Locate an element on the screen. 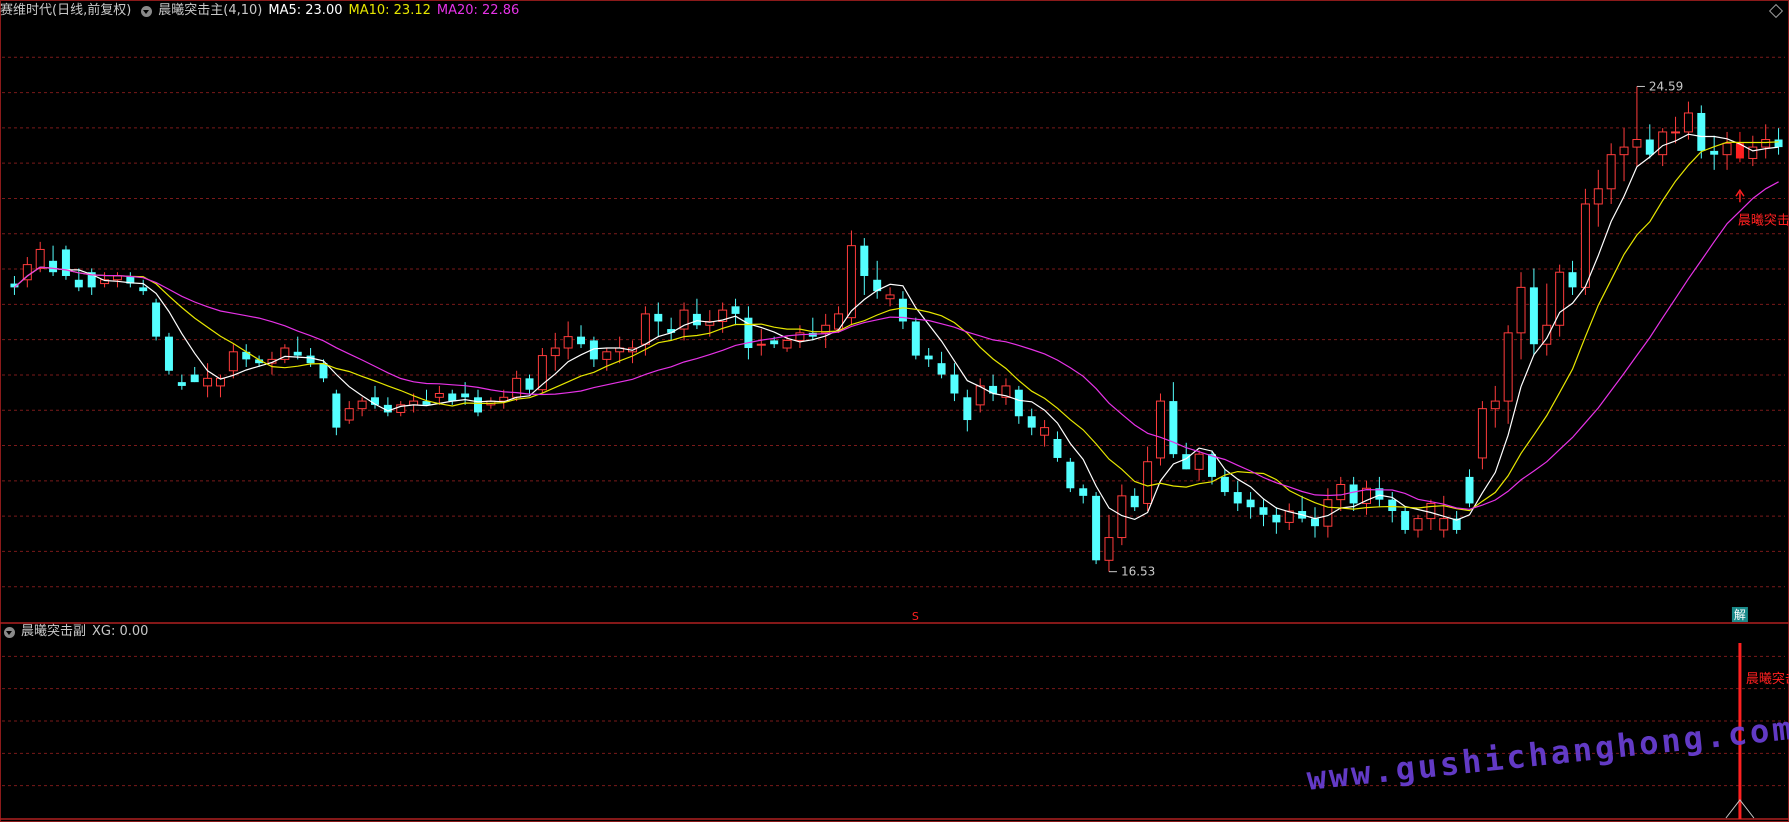 This screenshot has height=822, width=1789. ma20-label: MA20: 22.86 is located at coordinates (478, 10).